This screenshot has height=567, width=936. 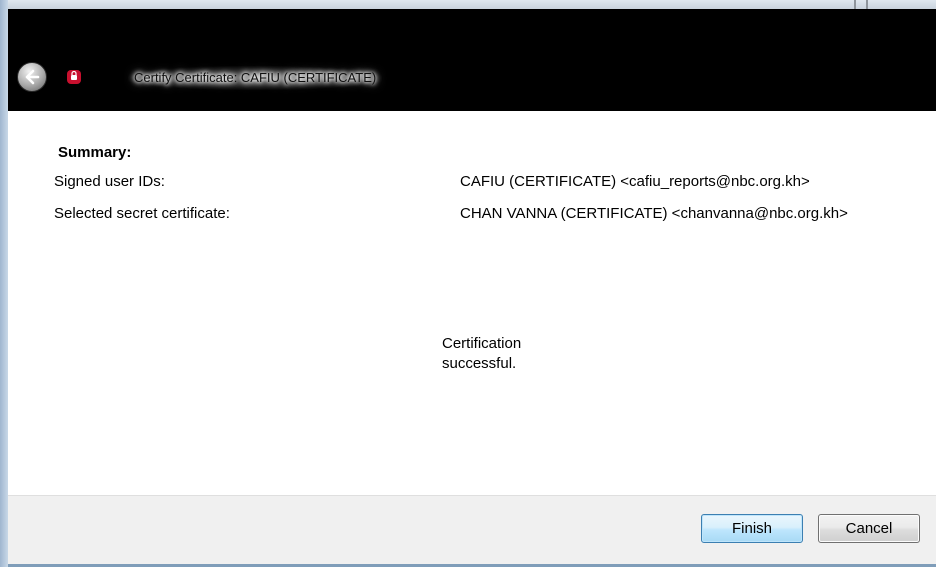 I want to click on back-arrow-icon, so click(x=32, y=77).